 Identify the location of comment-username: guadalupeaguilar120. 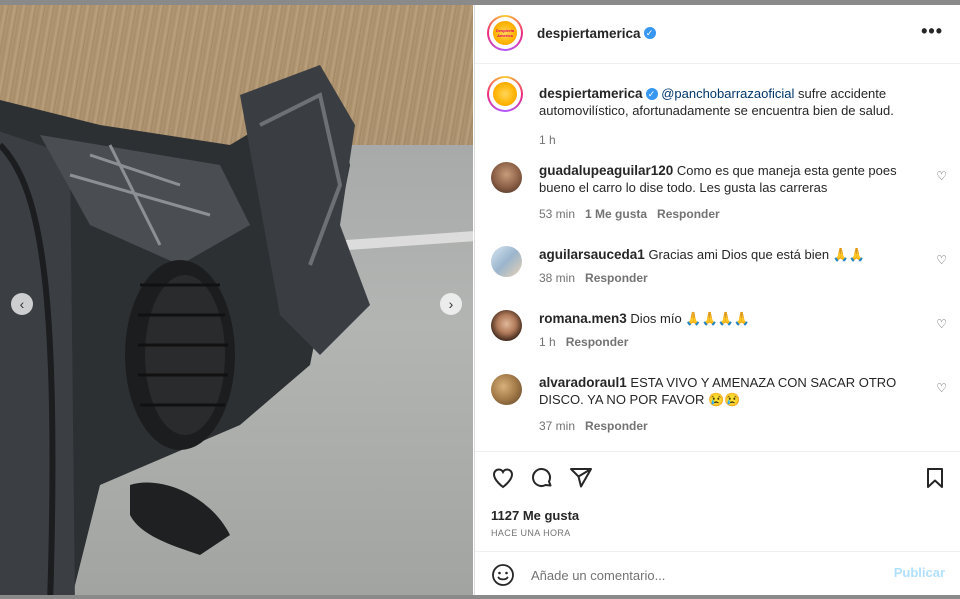
(606, 170).